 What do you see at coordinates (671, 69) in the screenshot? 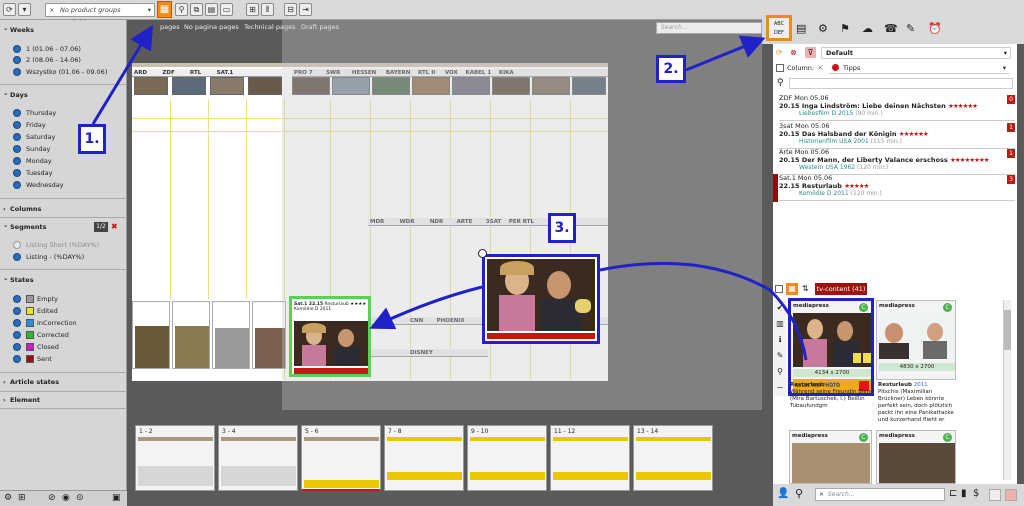
I see `callout-2: 2.` at bounding box center [671, 69].